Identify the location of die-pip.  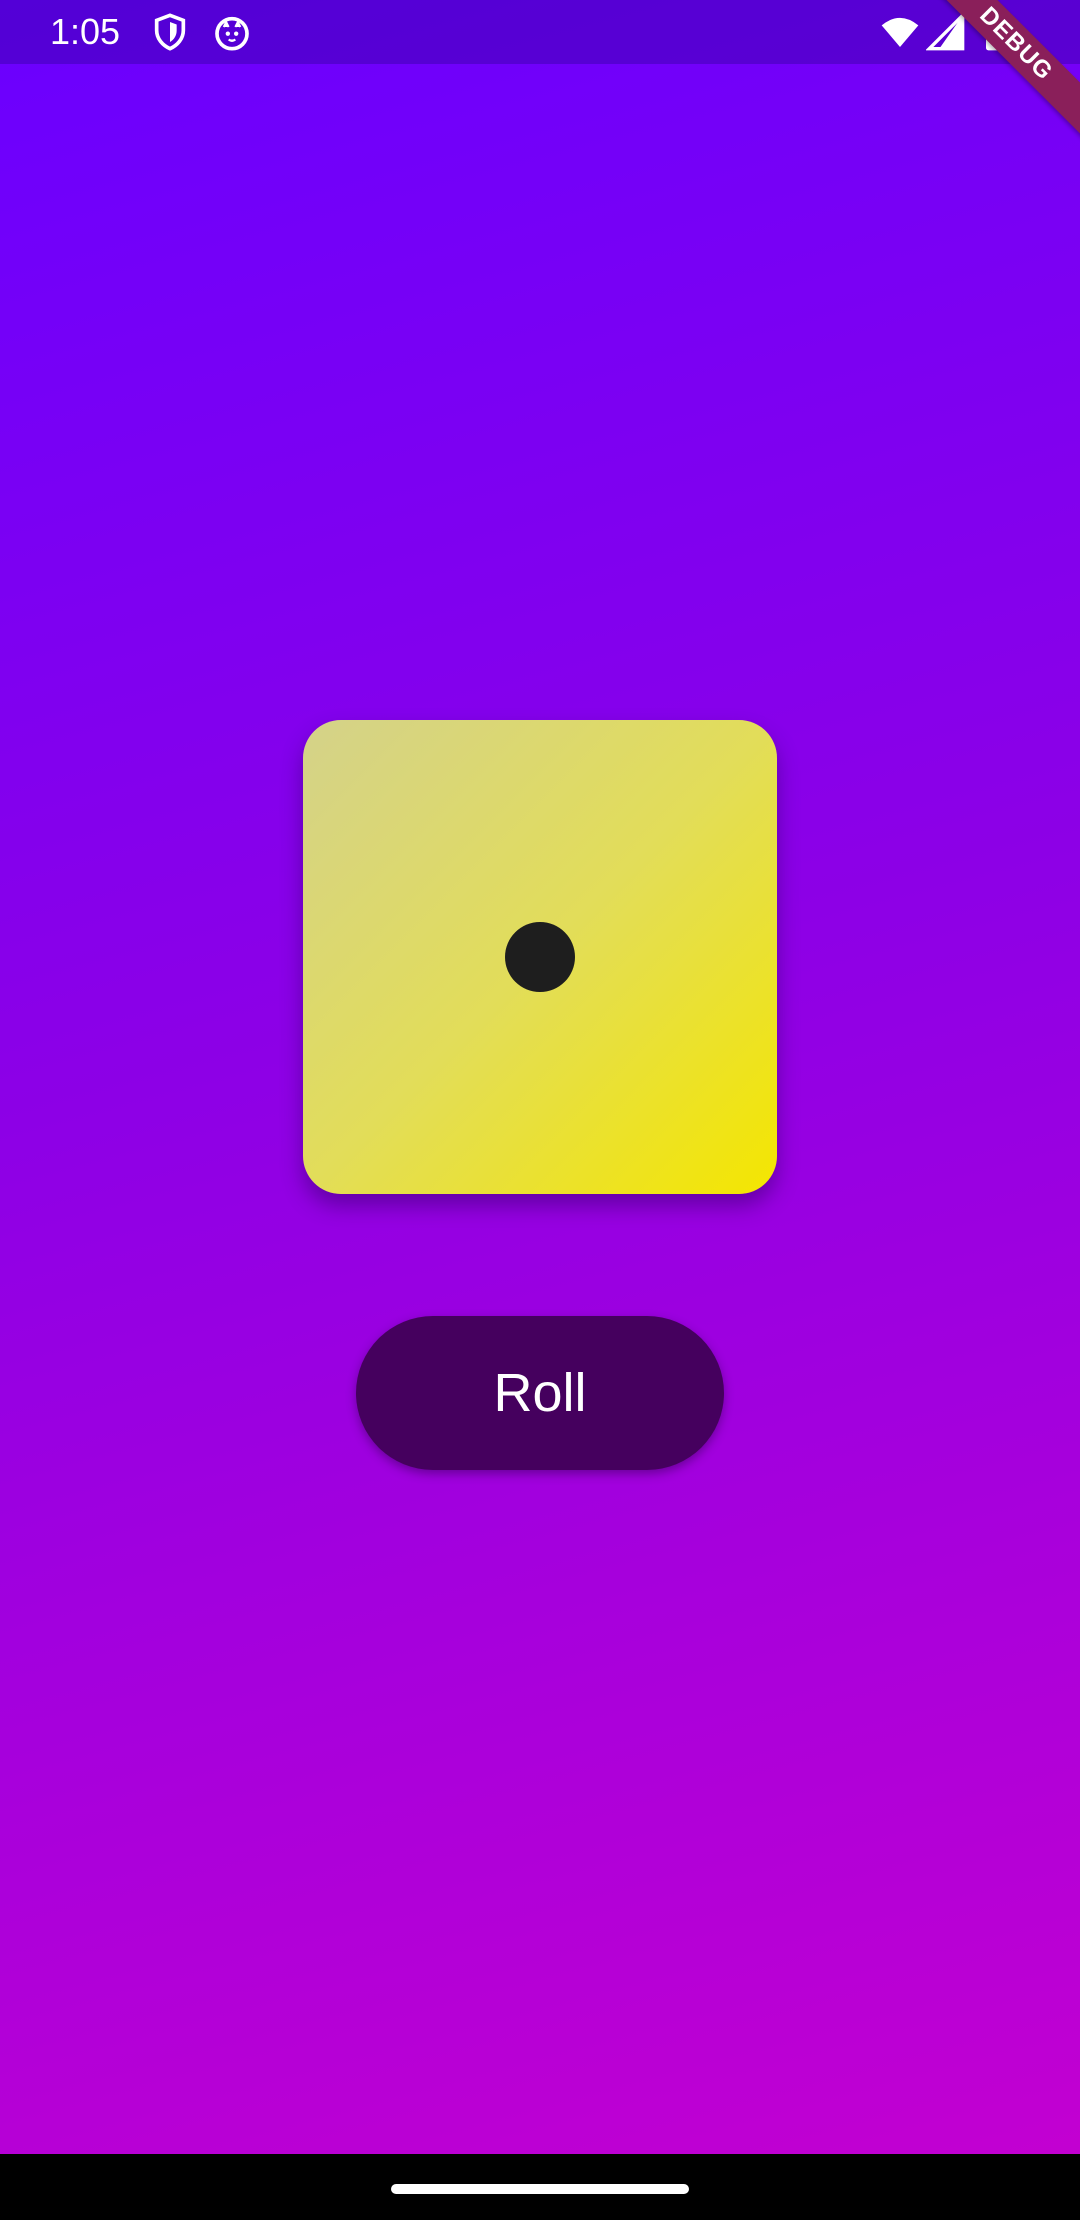
(540, 957).